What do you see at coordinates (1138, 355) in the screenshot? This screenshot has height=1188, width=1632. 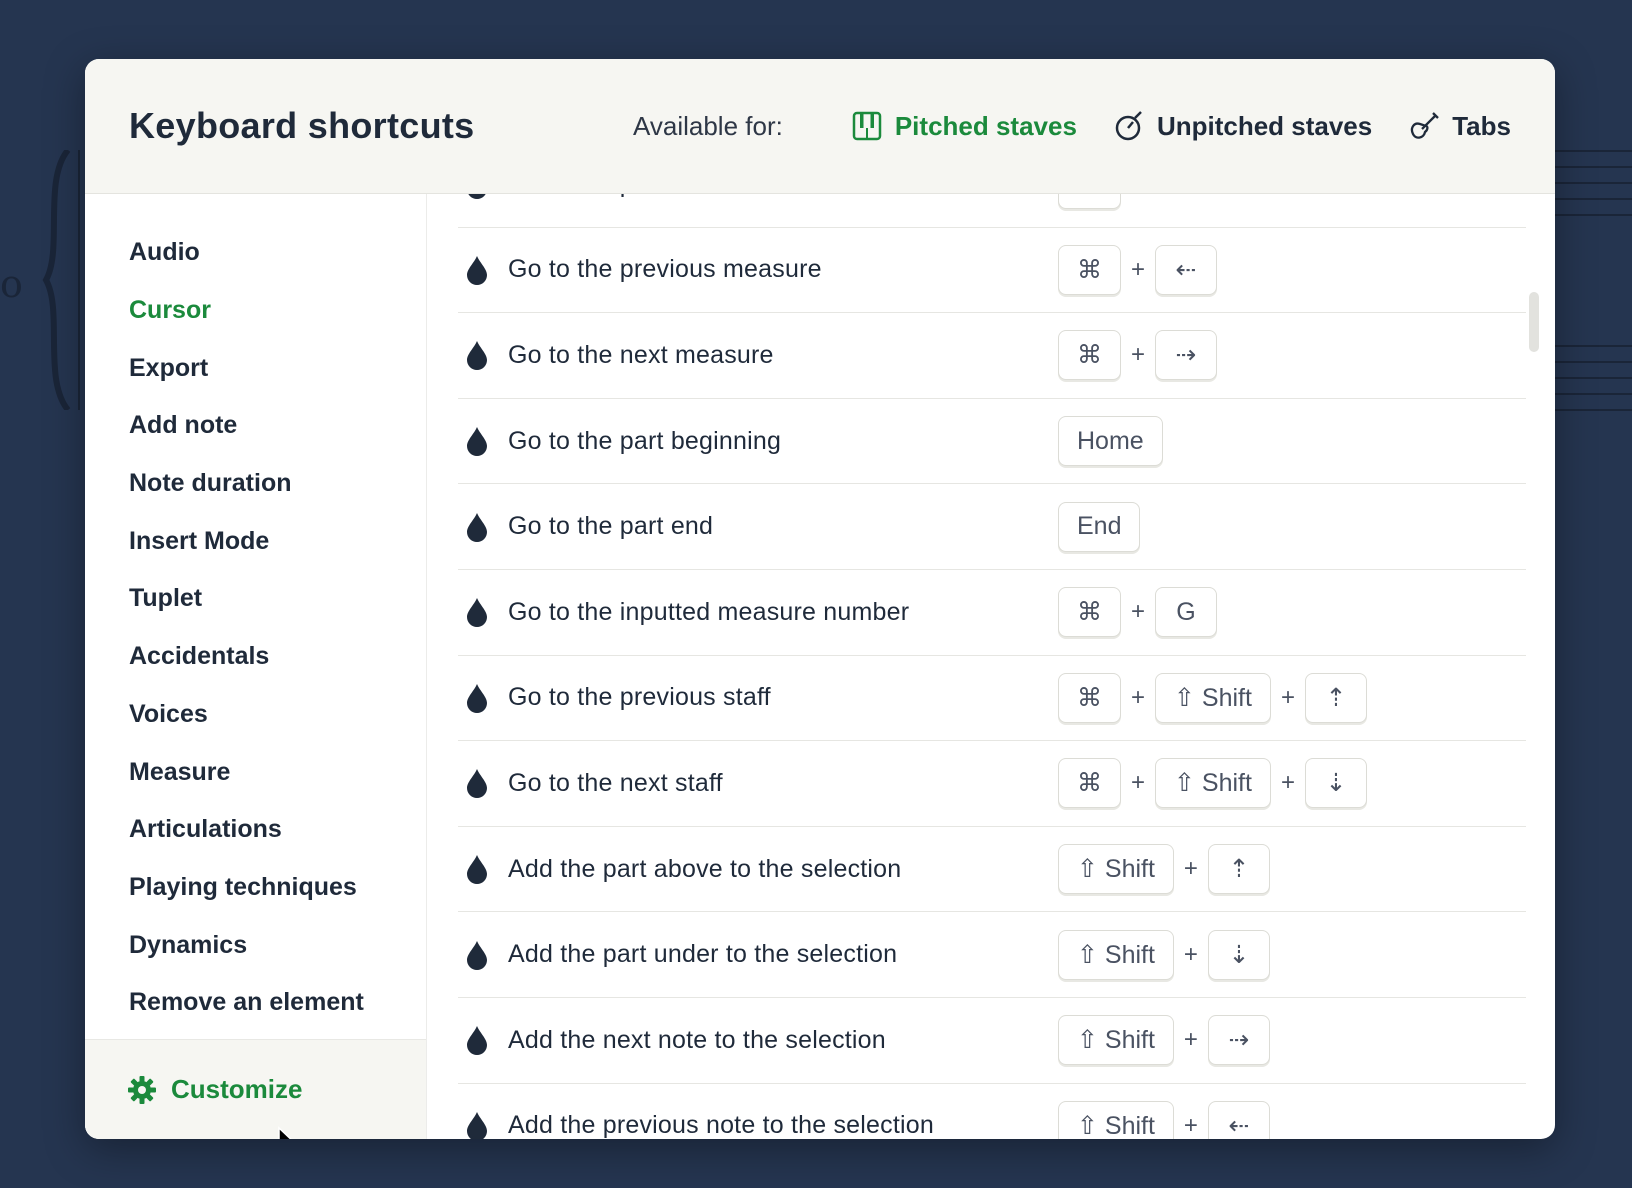 I see `shortcut-keys: ⌘ + ⇢` at bounding box center [1138, 355].